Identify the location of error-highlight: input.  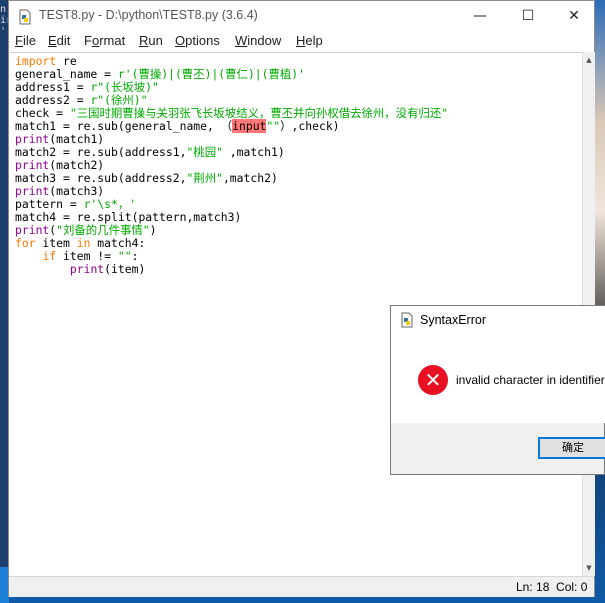
(249, 126).